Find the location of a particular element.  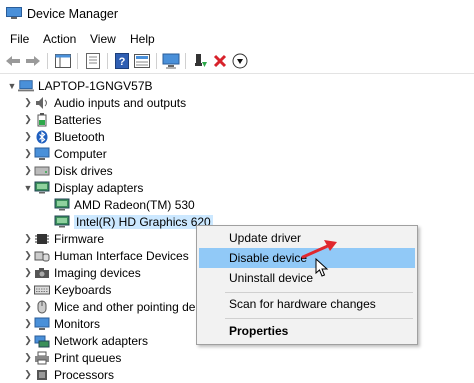

tree-item-disk-drives: ❯ Disk drives is located at coordinates (67, 170).